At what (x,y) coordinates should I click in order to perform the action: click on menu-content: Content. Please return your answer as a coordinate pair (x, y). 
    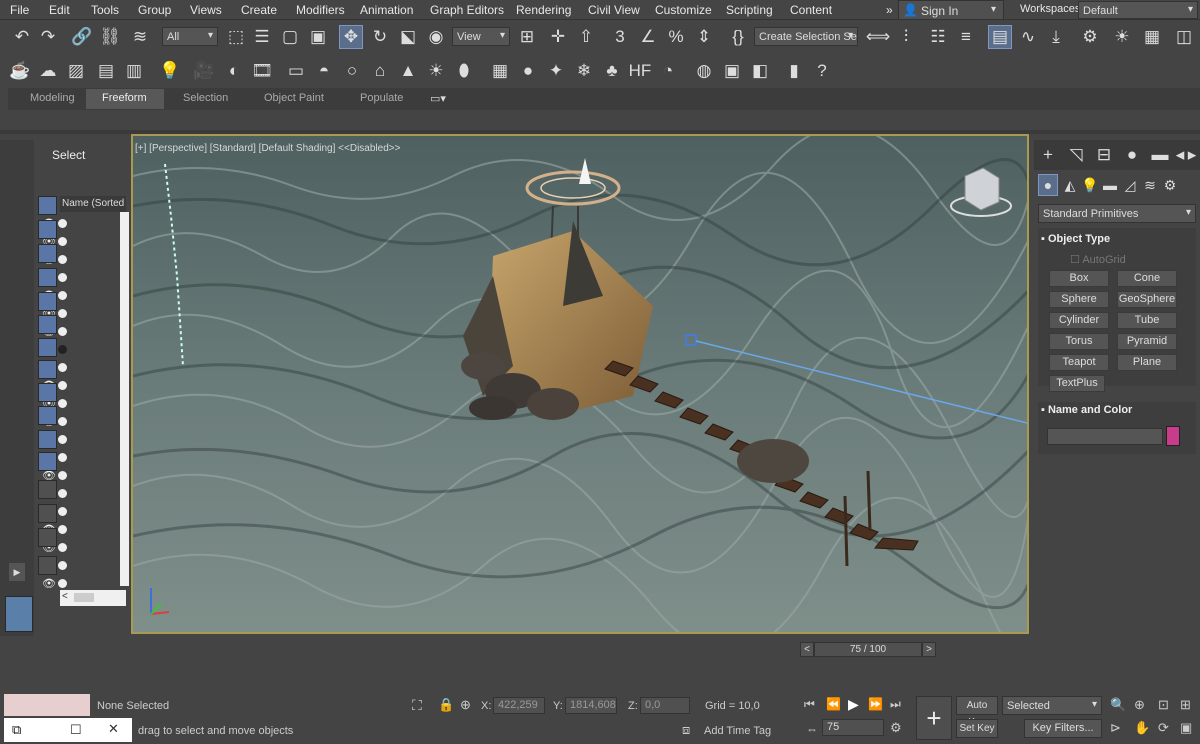
    Looking at the image, I should click on (811, 10).